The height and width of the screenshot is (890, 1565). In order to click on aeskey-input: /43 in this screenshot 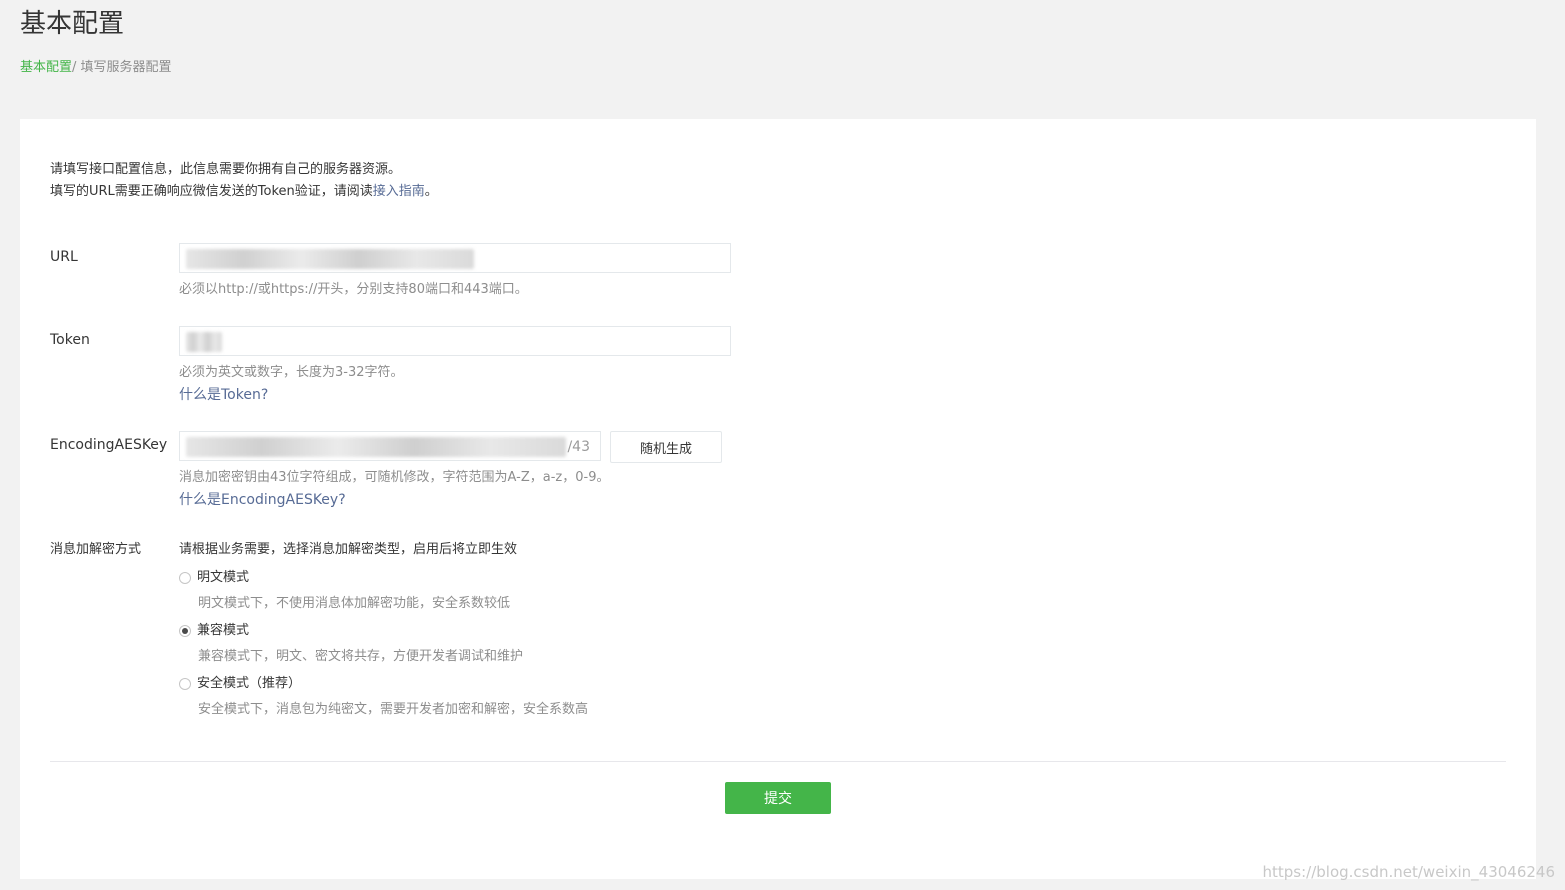, I will do `click(390, 446)`.